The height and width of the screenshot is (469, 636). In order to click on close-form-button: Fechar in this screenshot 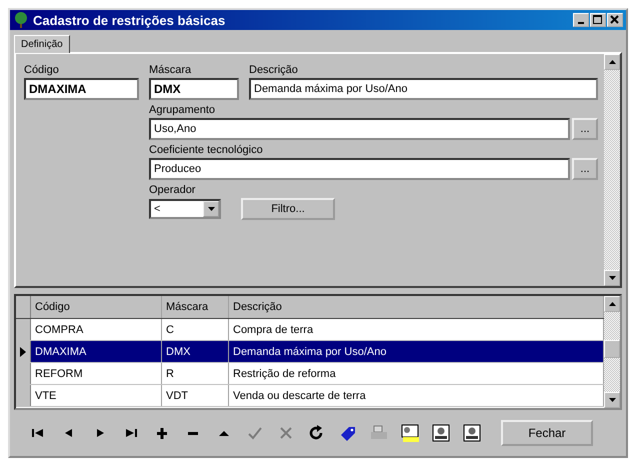, I will do `click(547, 433)`.